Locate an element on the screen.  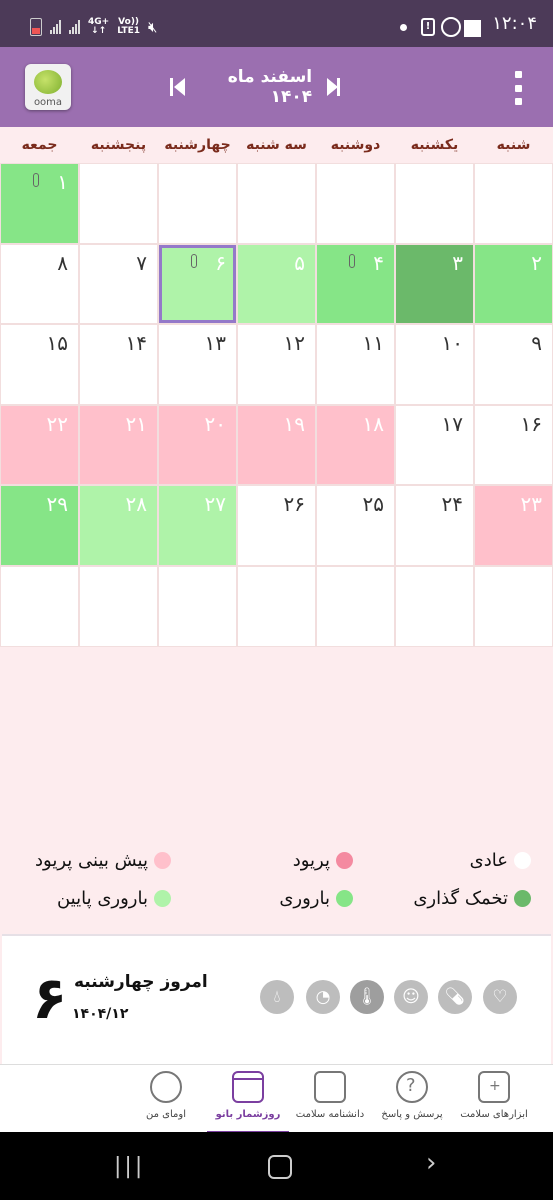
calendar-day-number: ۴ is located at coordinates (378, 262).